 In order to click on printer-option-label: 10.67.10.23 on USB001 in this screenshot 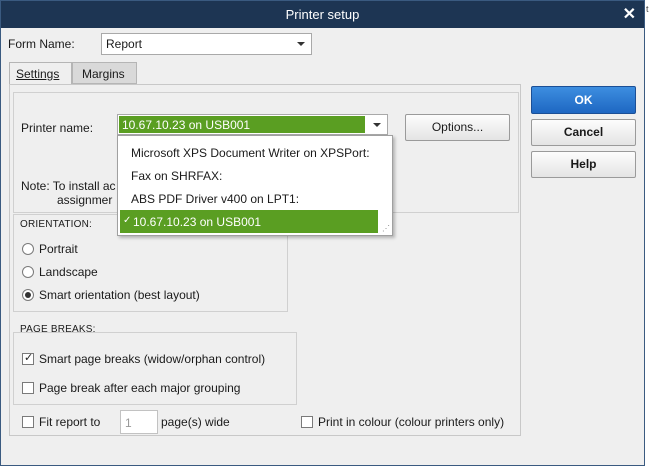, I will do `click(197, 222)`.